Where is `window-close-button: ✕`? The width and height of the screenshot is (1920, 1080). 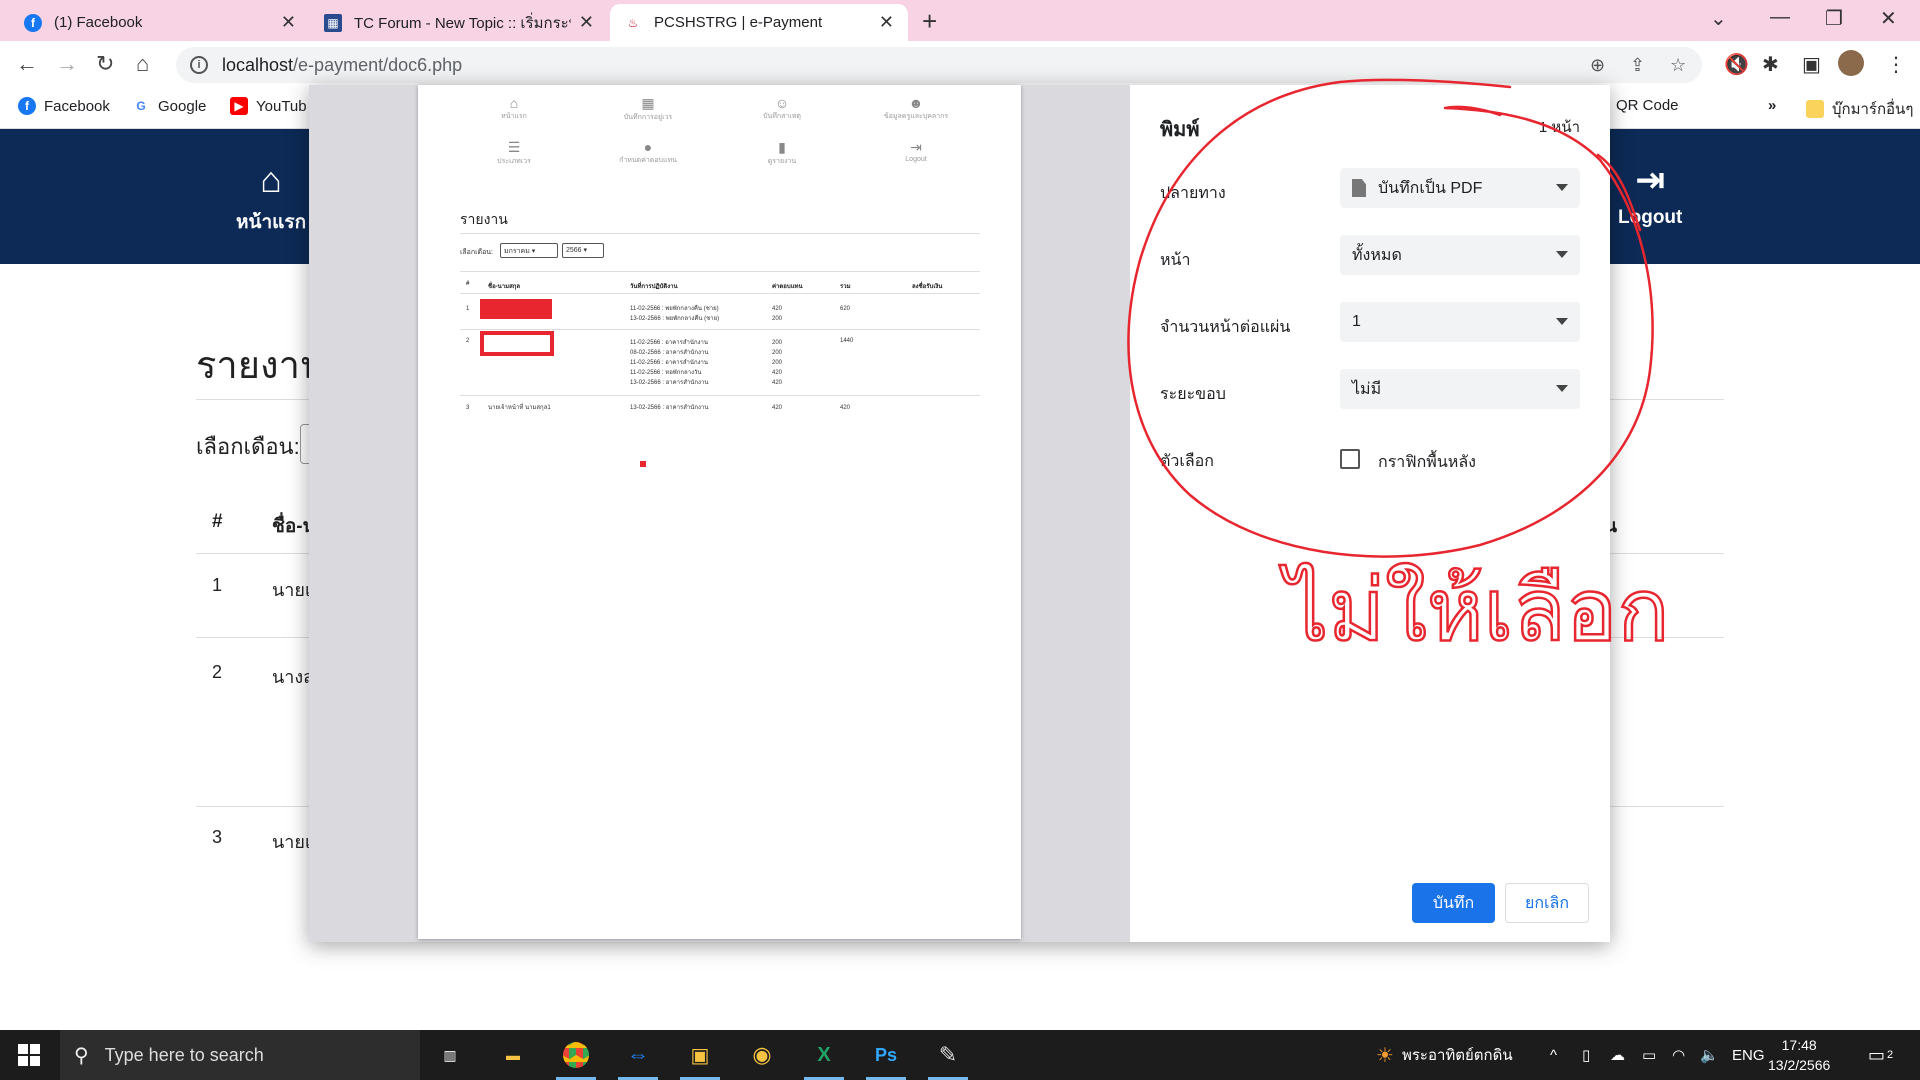 window-close-button: ✕ is located at coordinates (1888, 18).